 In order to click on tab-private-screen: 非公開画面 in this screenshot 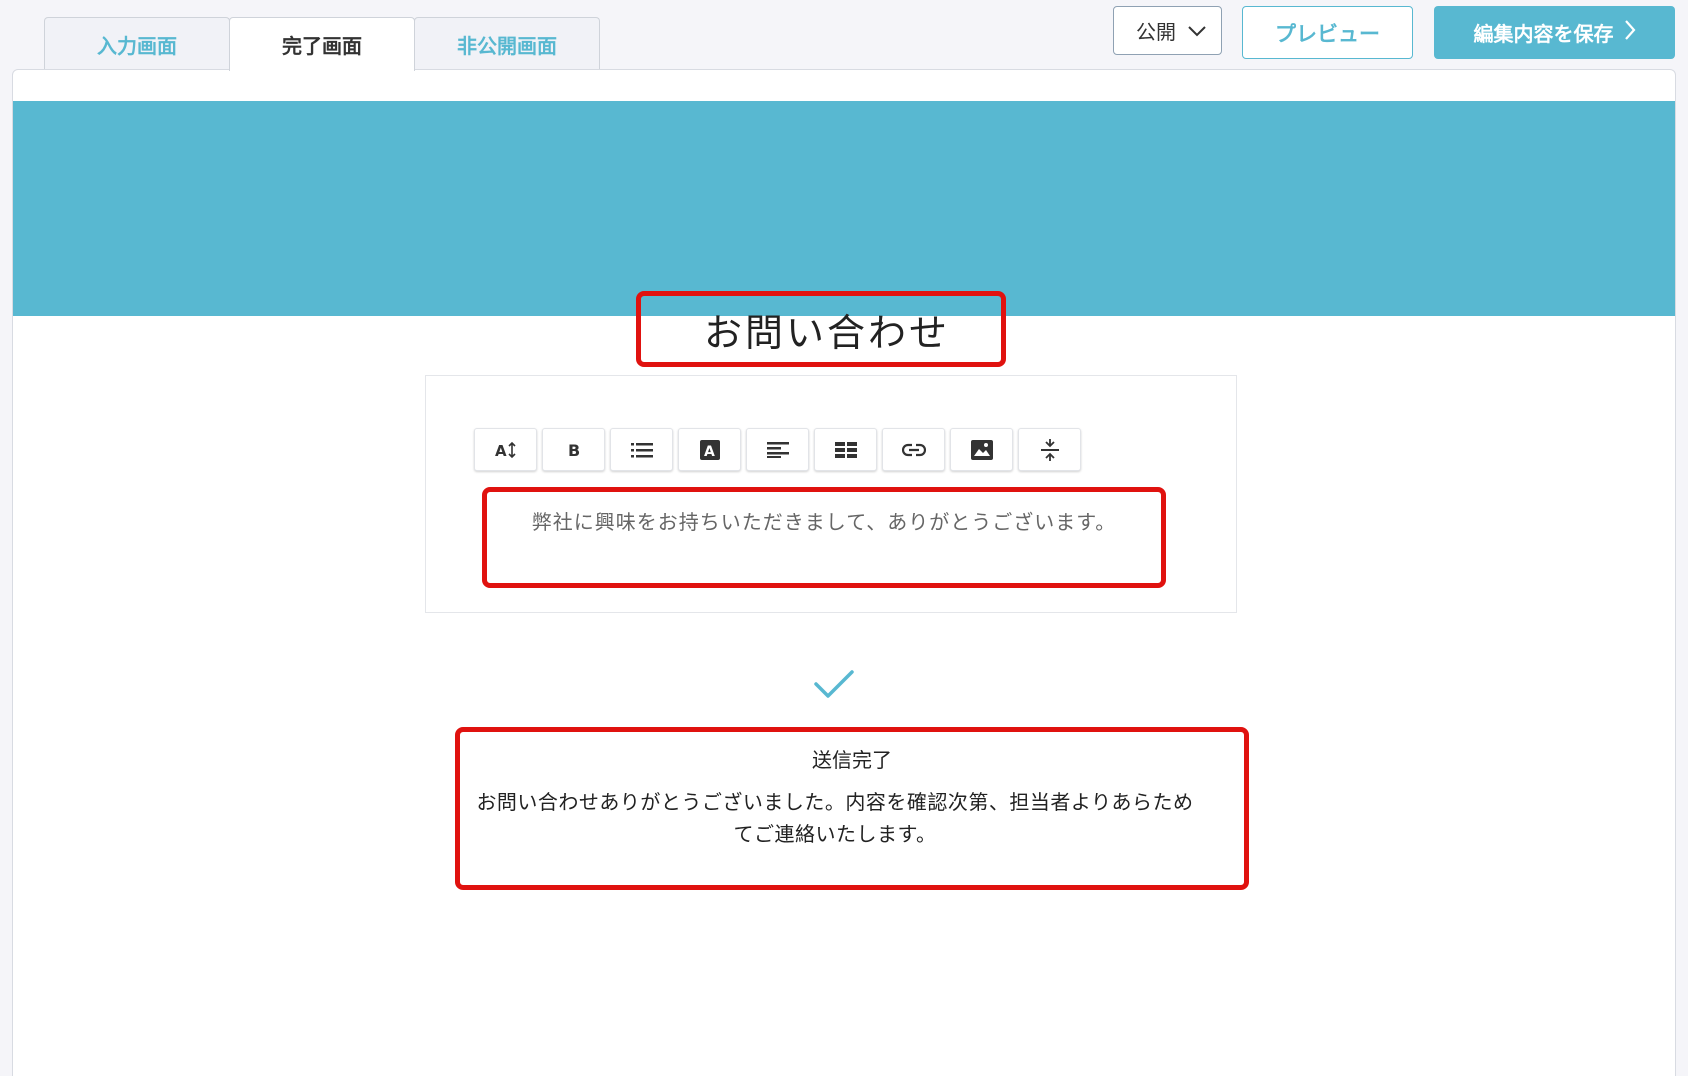, I will do `click(507, 43)`.